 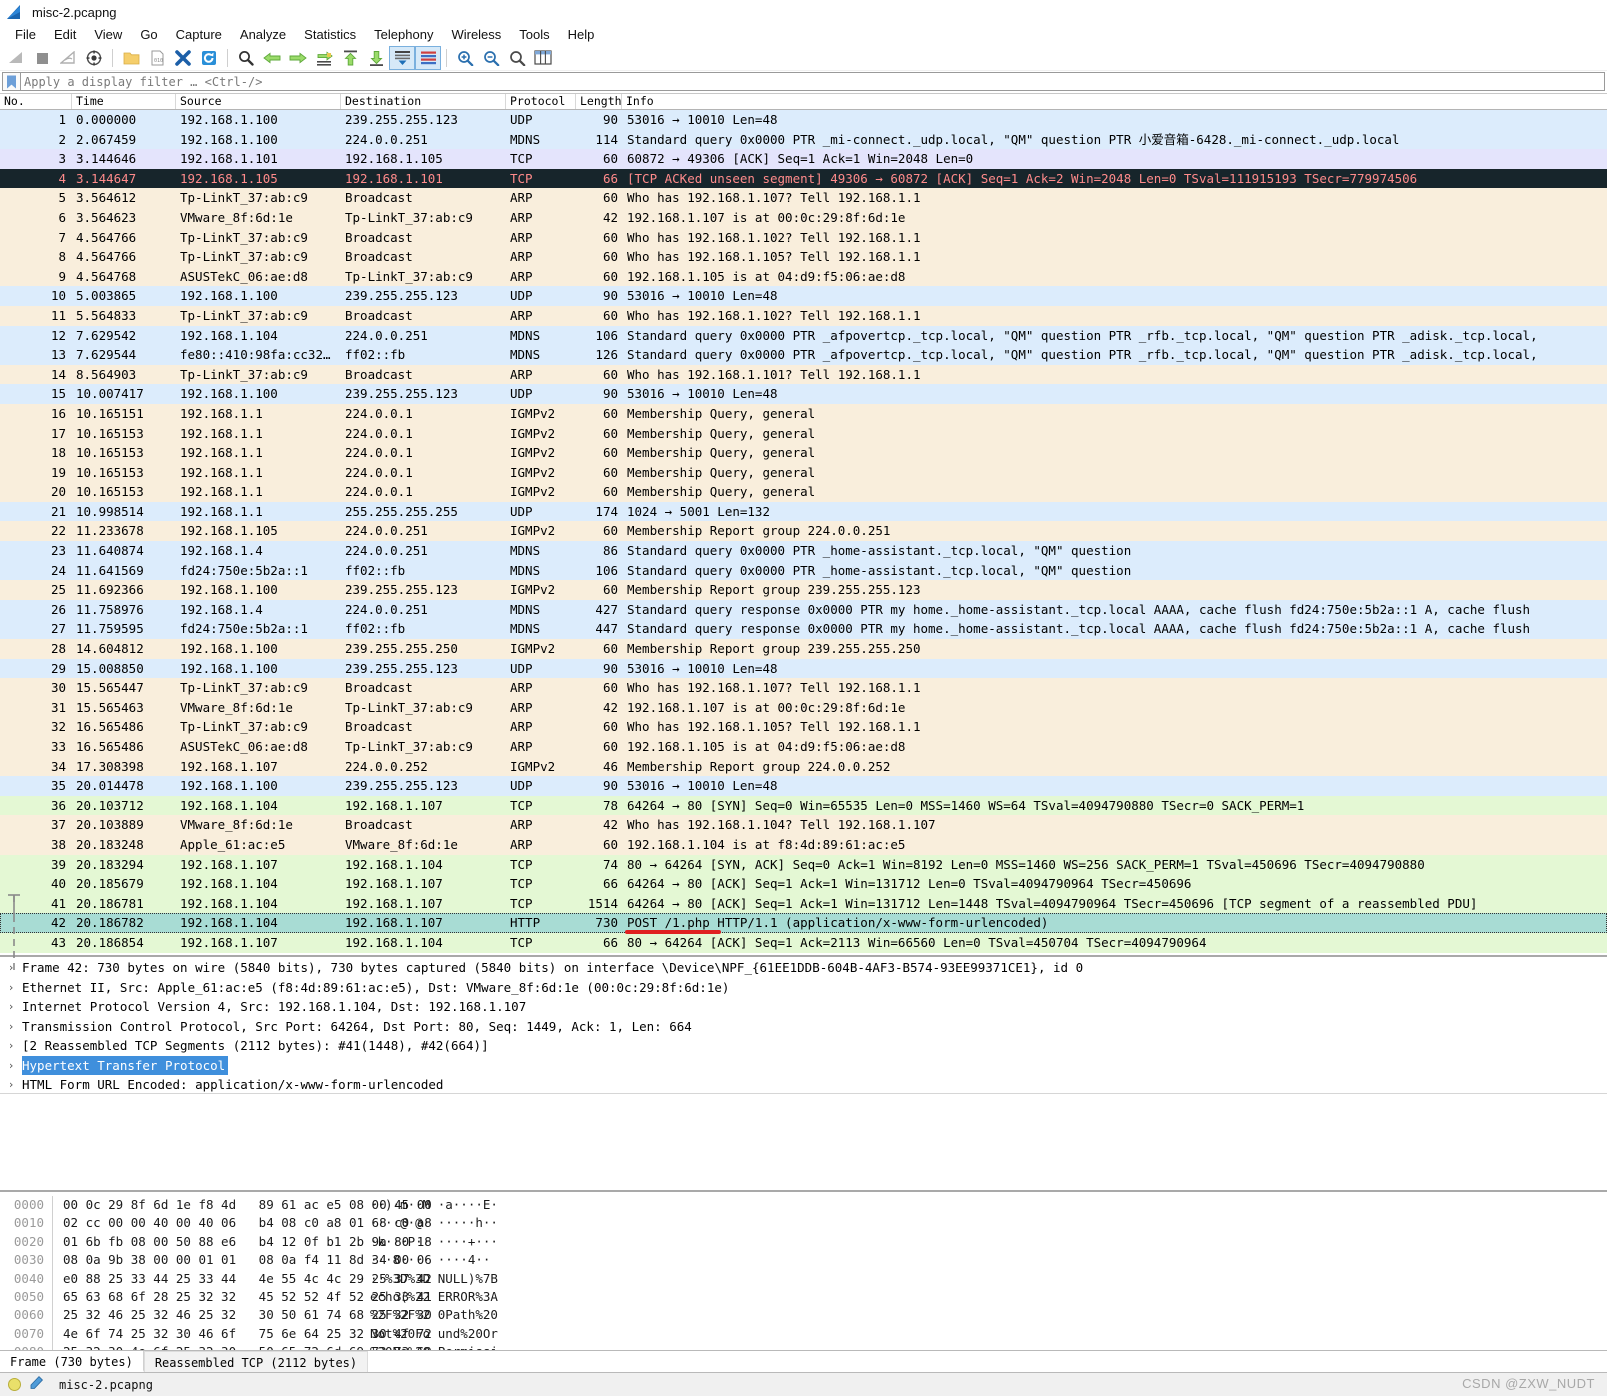 What do you see at coordinates (68, 58) in the screenshot?
I see `restart-capture-icon` at bounding box center [68, 58].